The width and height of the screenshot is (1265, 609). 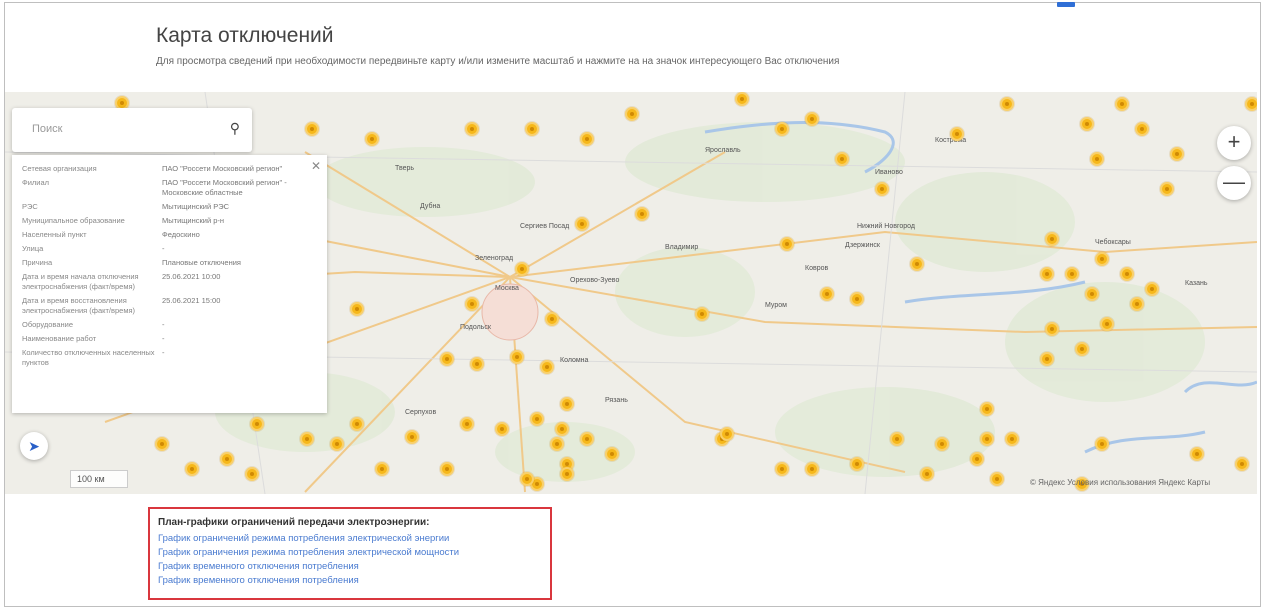 I want to click on zoom-out-button: —, so click(x=1234, y=183).